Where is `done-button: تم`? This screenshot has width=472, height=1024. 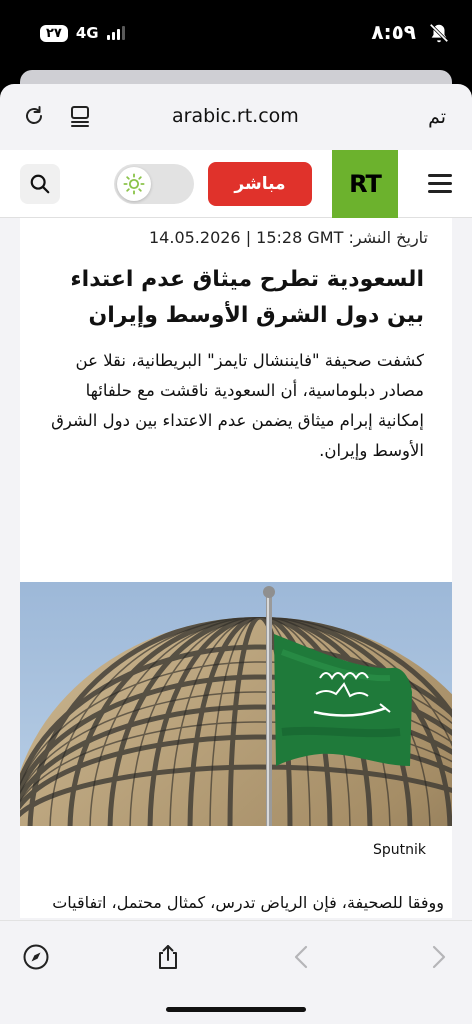
done-button: تم is located at coordinates (437, 117).